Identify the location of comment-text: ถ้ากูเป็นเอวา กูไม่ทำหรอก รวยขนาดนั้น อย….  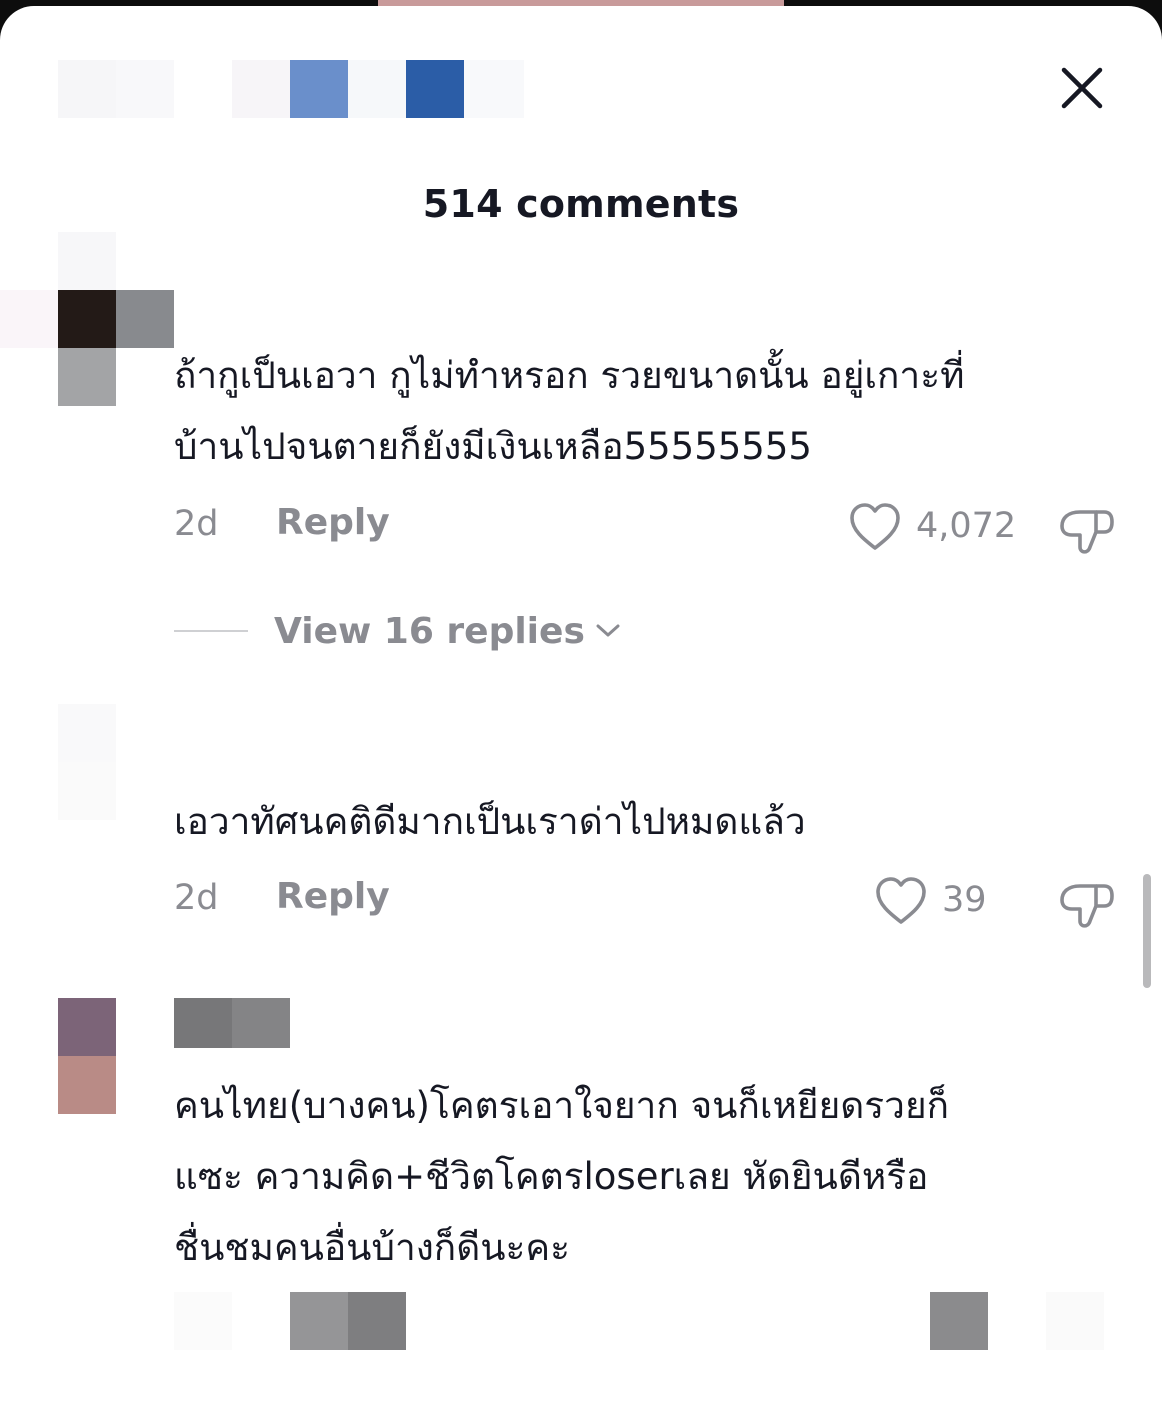
(649, 411).